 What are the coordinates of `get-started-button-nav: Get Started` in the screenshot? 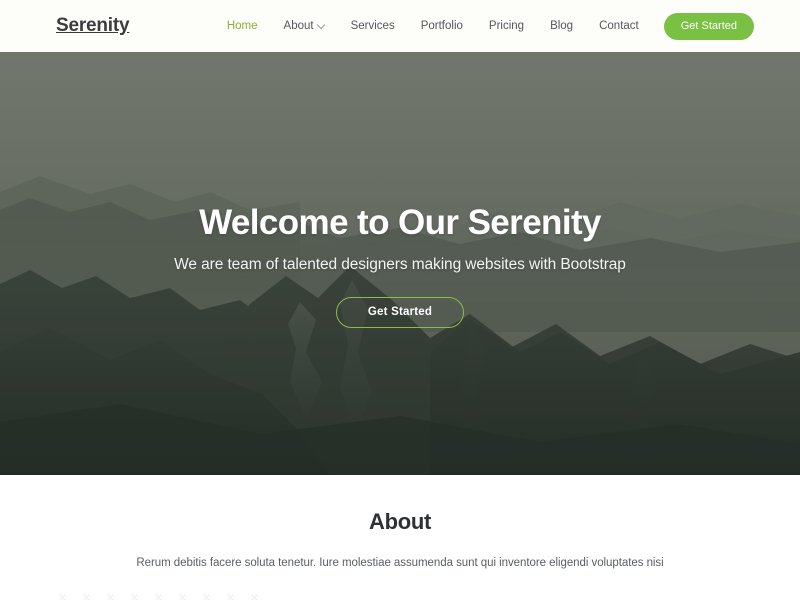 It's located at (708, 26).